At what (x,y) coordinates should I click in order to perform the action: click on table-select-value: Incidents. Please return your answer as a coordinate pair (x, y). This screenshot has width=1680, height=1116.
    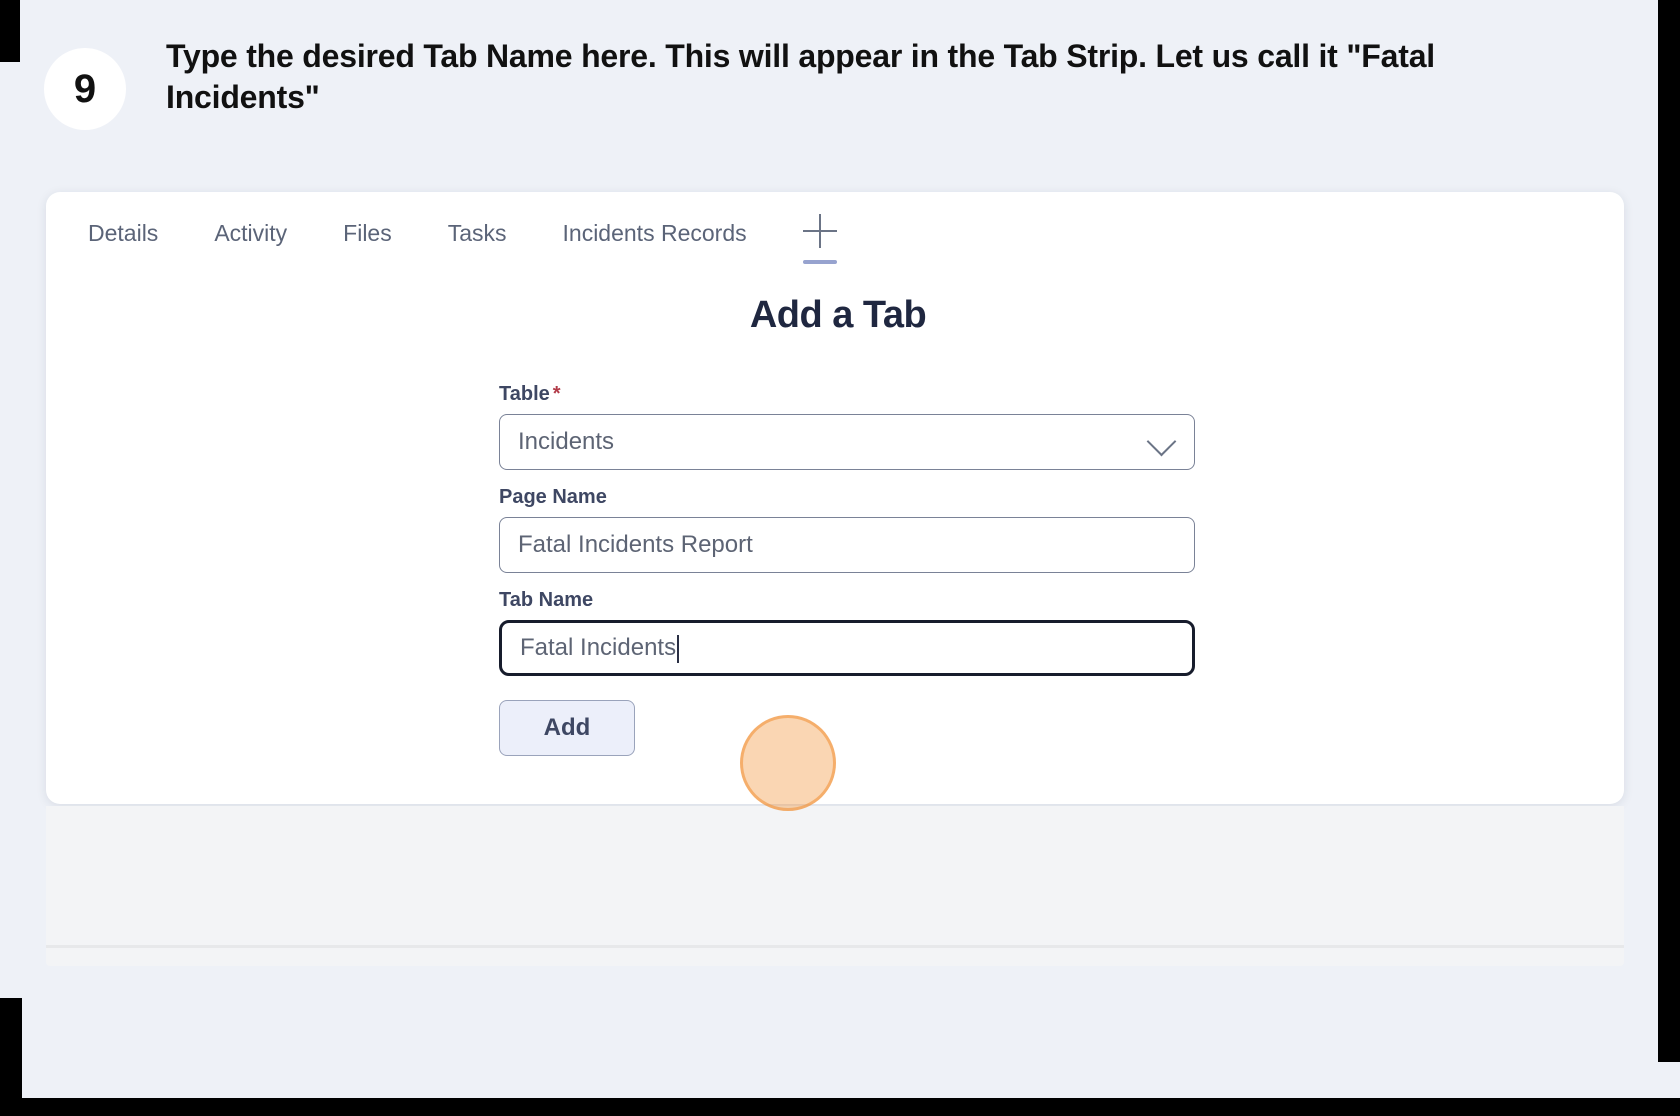
    Looking at the image, I should click on (566, 441).